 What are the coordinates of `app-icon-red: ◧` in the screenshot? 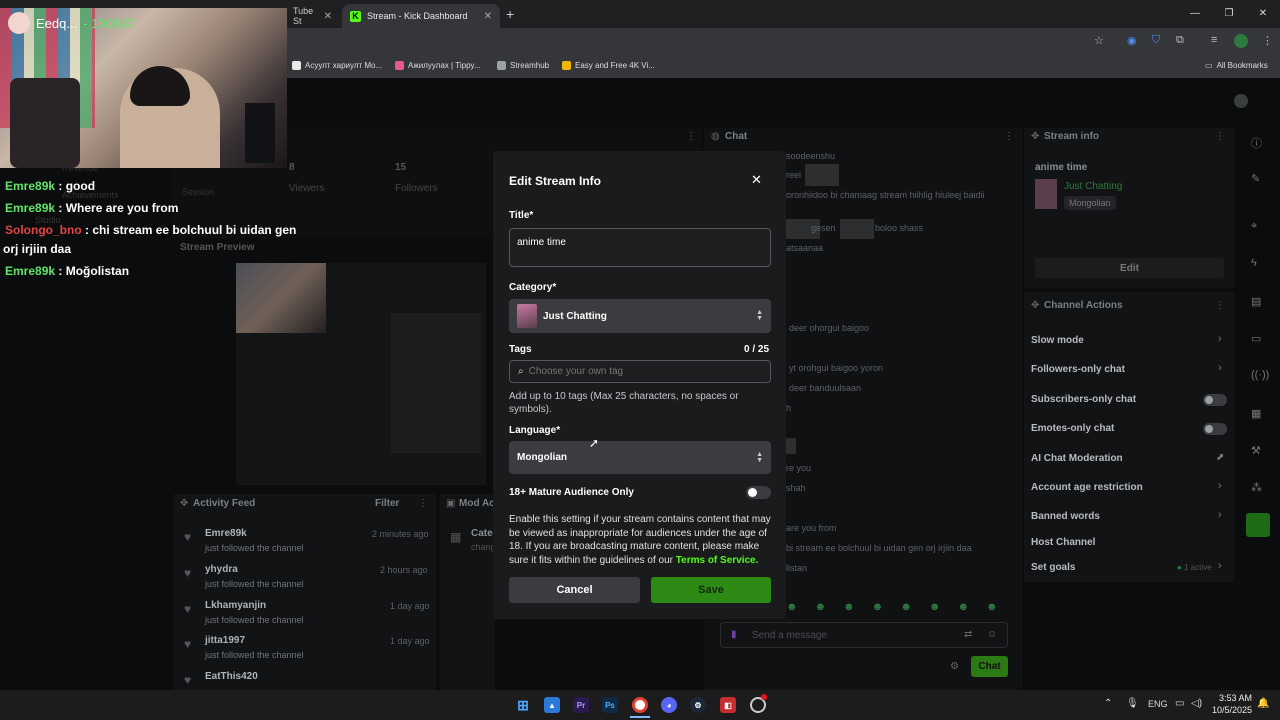 It's located at (728, 705).